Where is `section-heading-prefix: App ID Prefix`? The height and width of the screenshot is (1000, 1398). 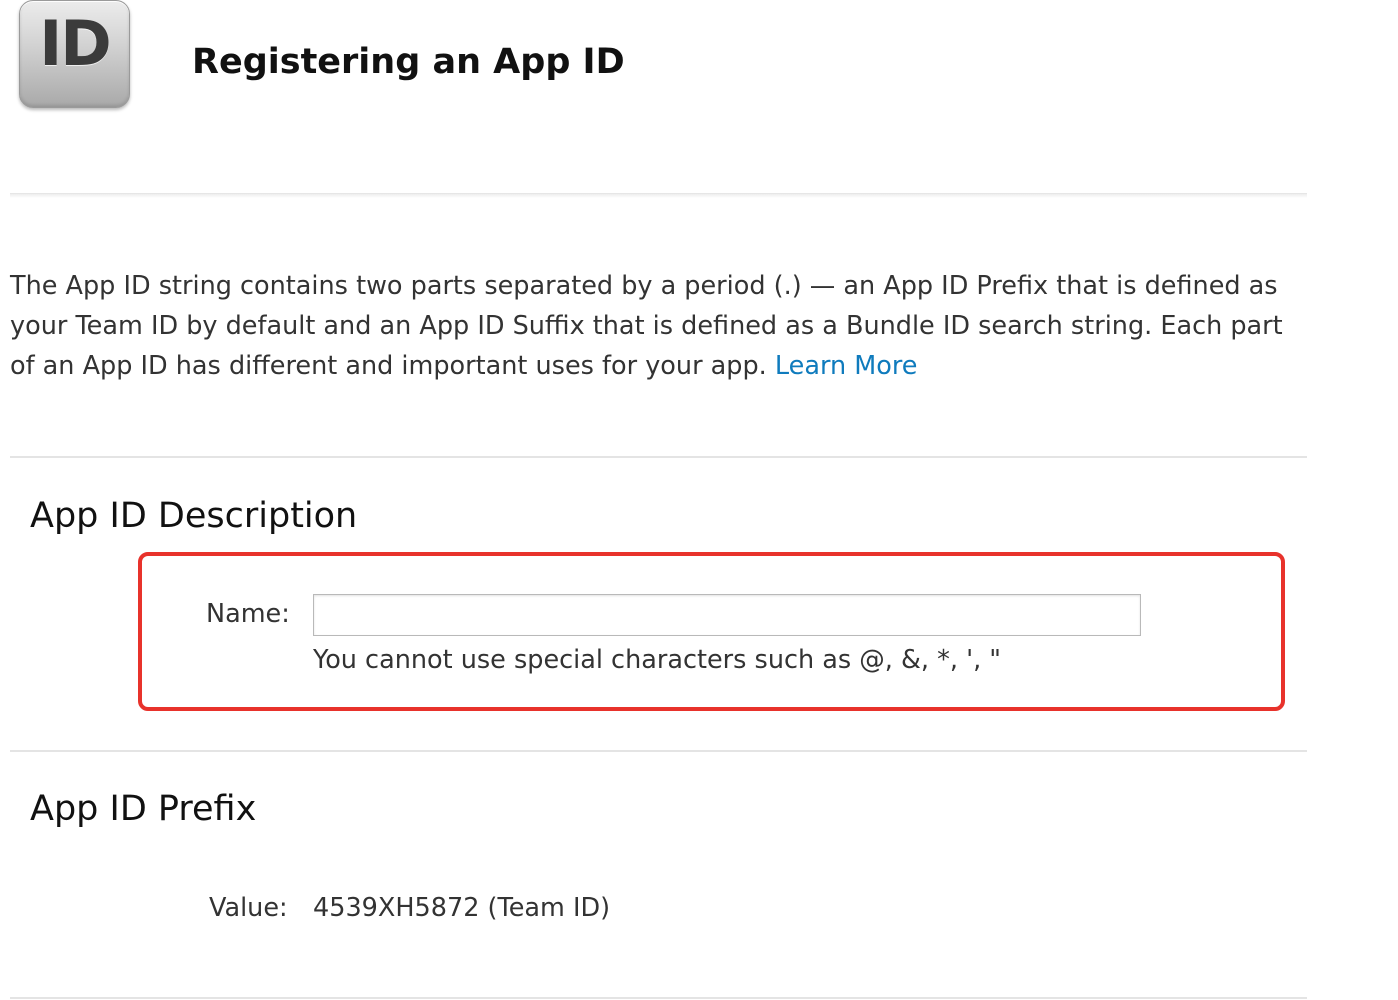
section-heading-prefix: App ID Prefix is located at coordinates (143, 809).